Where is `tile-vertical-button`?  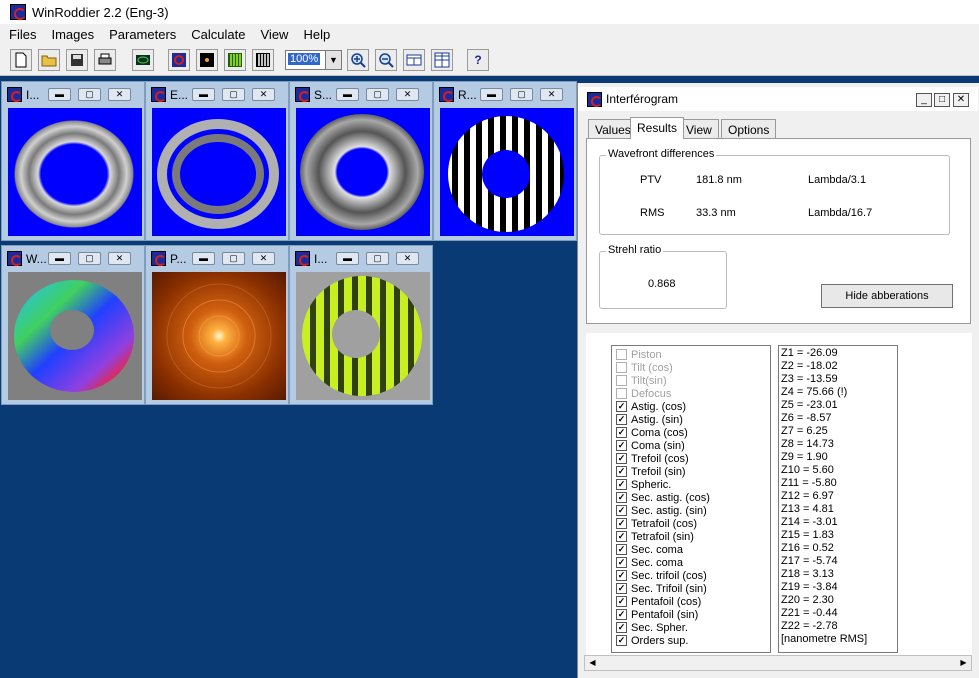 tile-vertical-button is located at coordinates (442, 60).